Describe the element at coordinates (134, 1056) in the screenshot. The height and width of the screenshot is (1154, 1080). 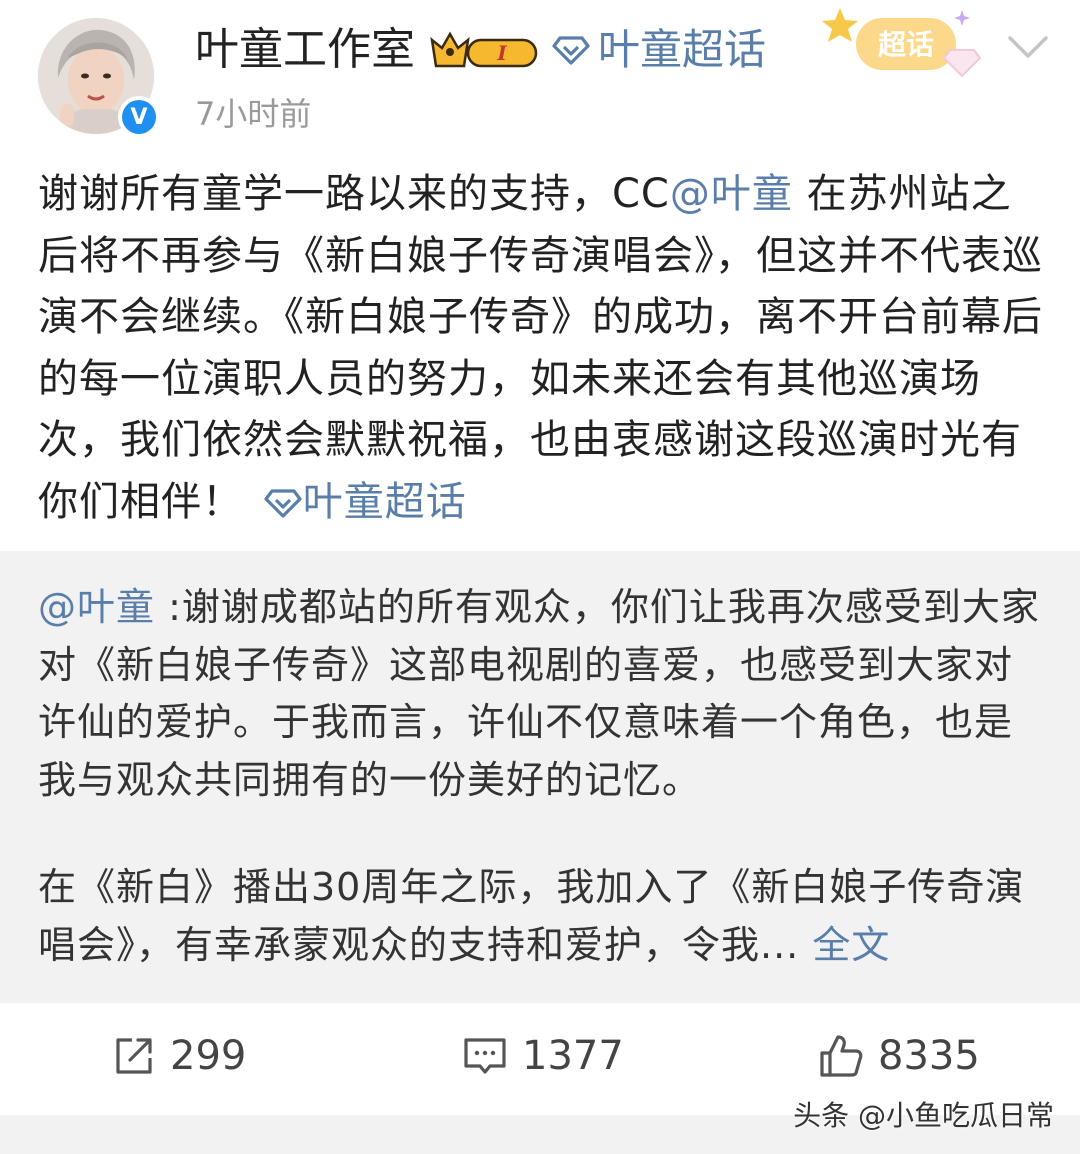
I see `share-icon` at that location.